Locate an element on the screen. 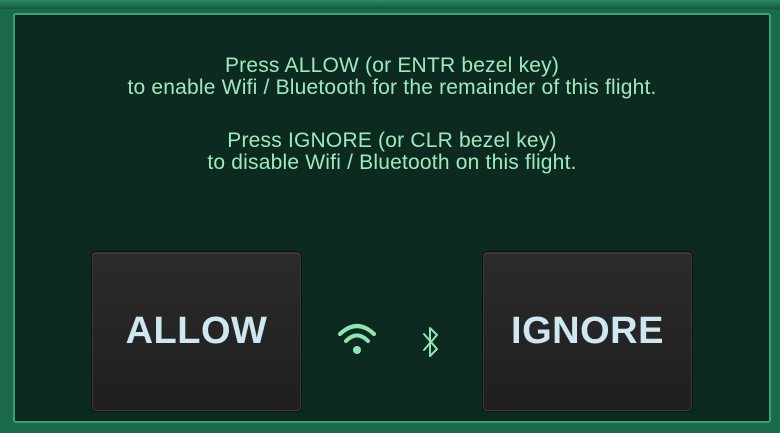 The image size is (780, 433). ignore-button-label: IGNORE is located at coordinates (587, 331).